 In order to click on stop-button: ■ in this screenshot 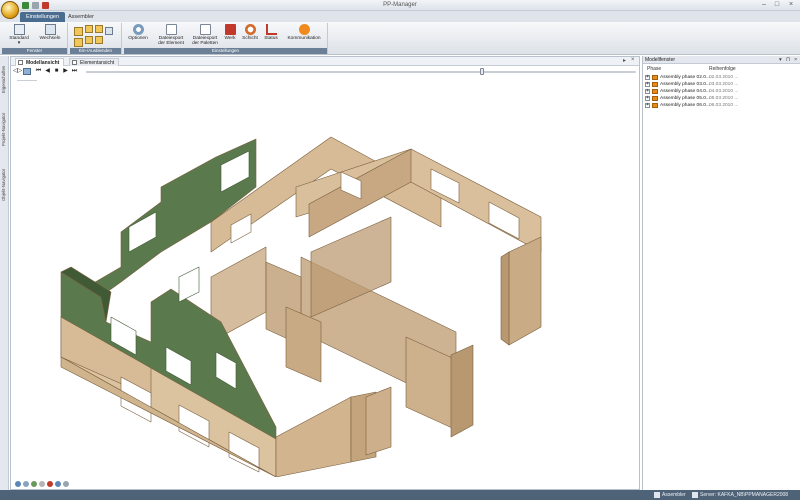, I will do `click(56, 71)`.